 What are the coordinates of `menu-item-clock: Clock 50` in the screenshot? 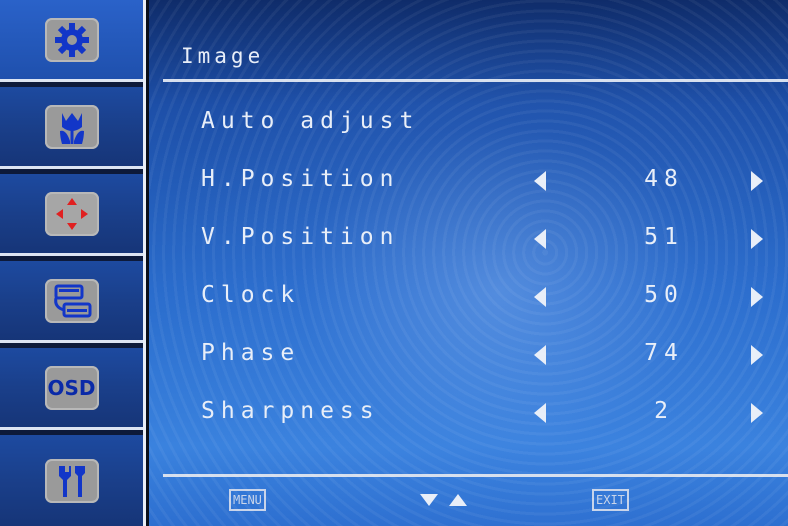 It's located at (468, 296).